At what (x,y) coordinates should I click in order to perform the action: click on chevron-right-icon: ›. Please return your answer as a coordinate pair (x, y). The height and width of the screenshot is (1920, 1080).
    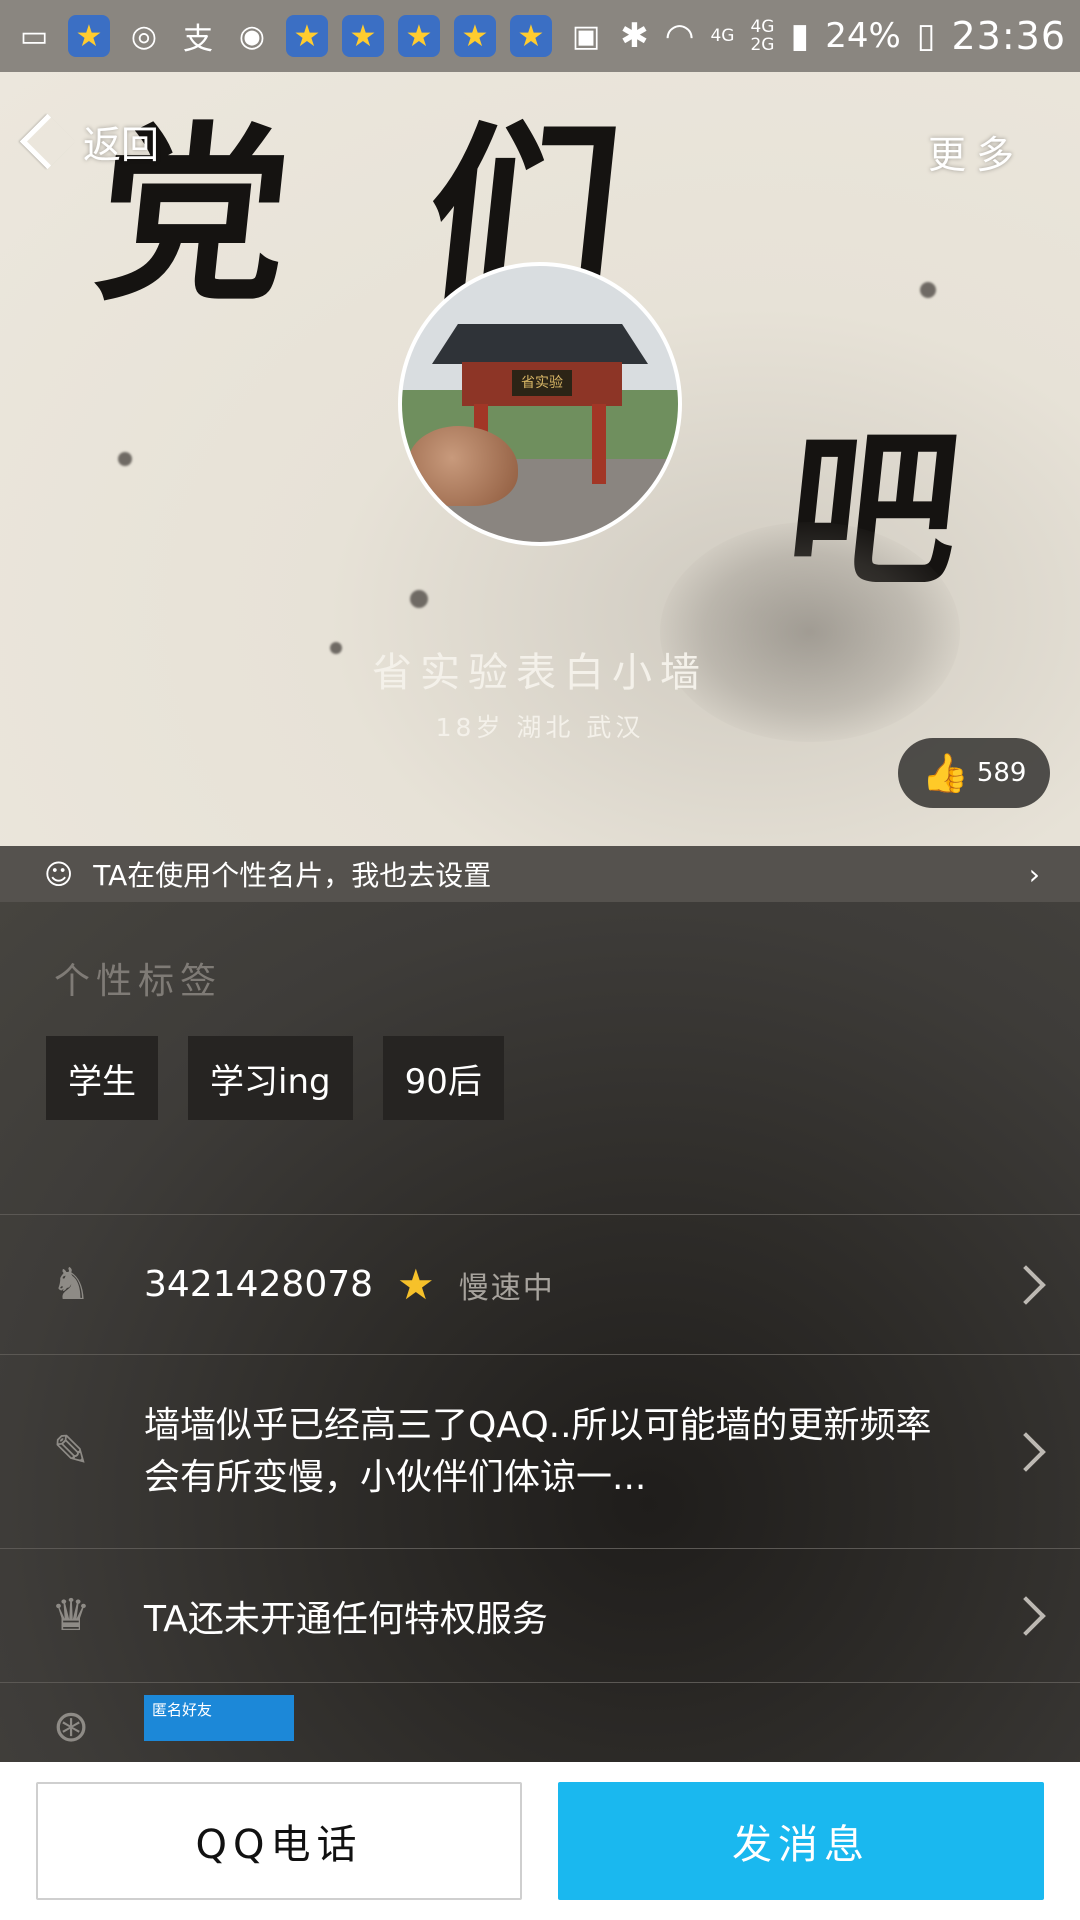
    Looking at the image, I should click on (1034, 874).